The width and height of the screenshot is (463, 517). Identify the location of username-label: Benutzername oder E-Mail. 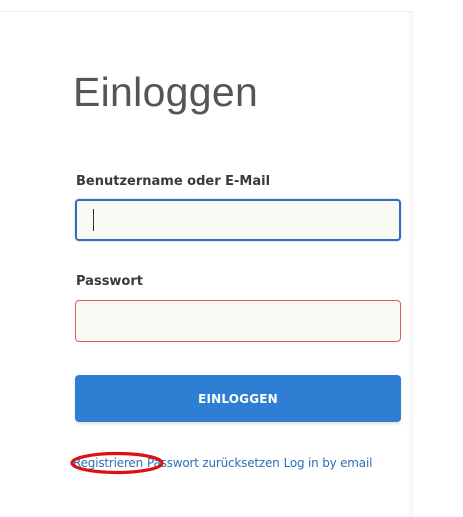
(173, 181).